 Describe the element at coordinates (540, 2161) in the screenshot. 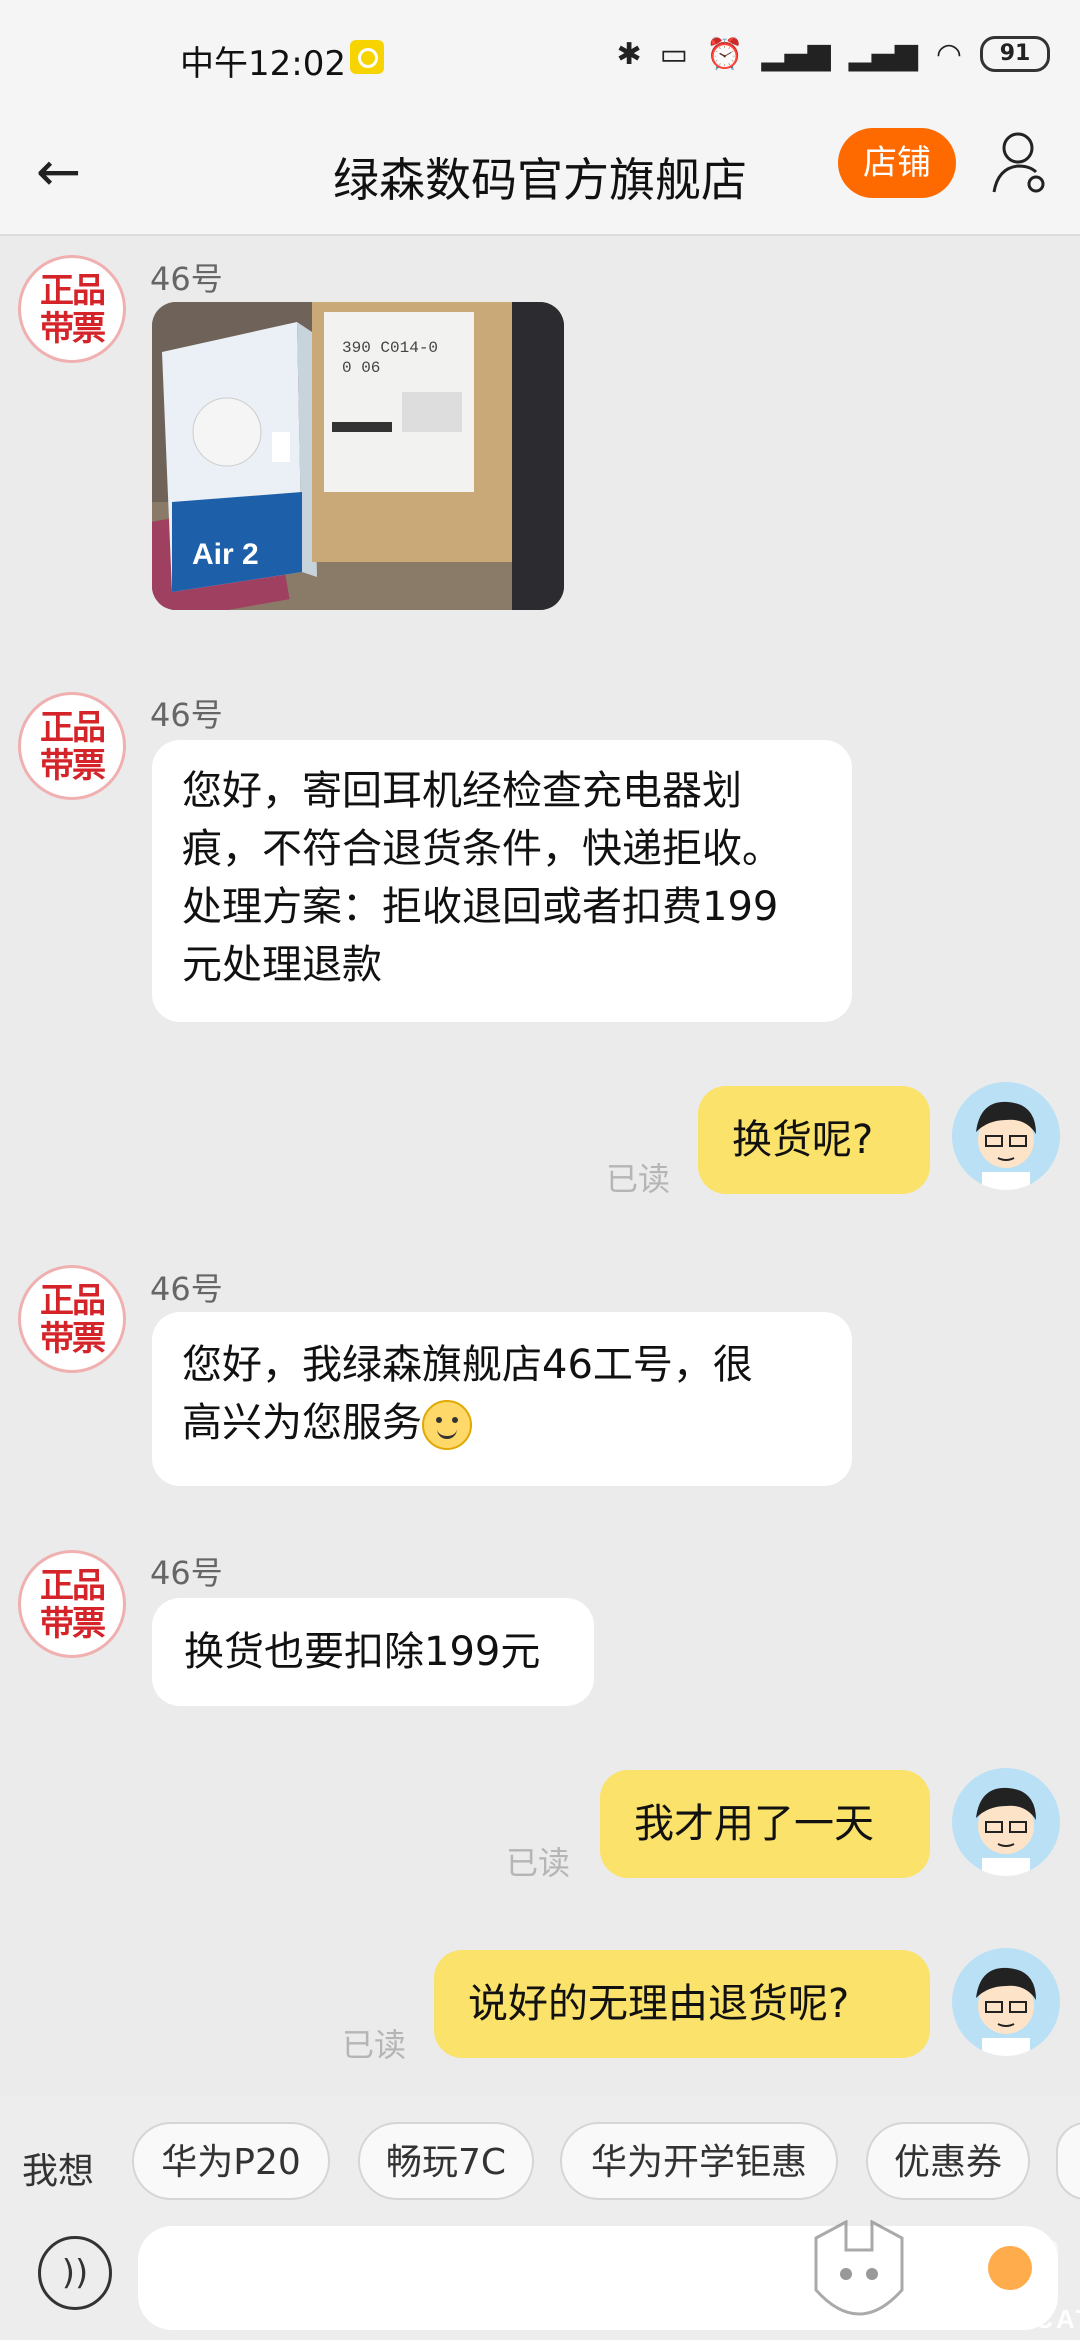

I see `quick-suggestions-bar: 我想 华为P20 畅玩7C 华为开学钜惠 优惠券` at that location.